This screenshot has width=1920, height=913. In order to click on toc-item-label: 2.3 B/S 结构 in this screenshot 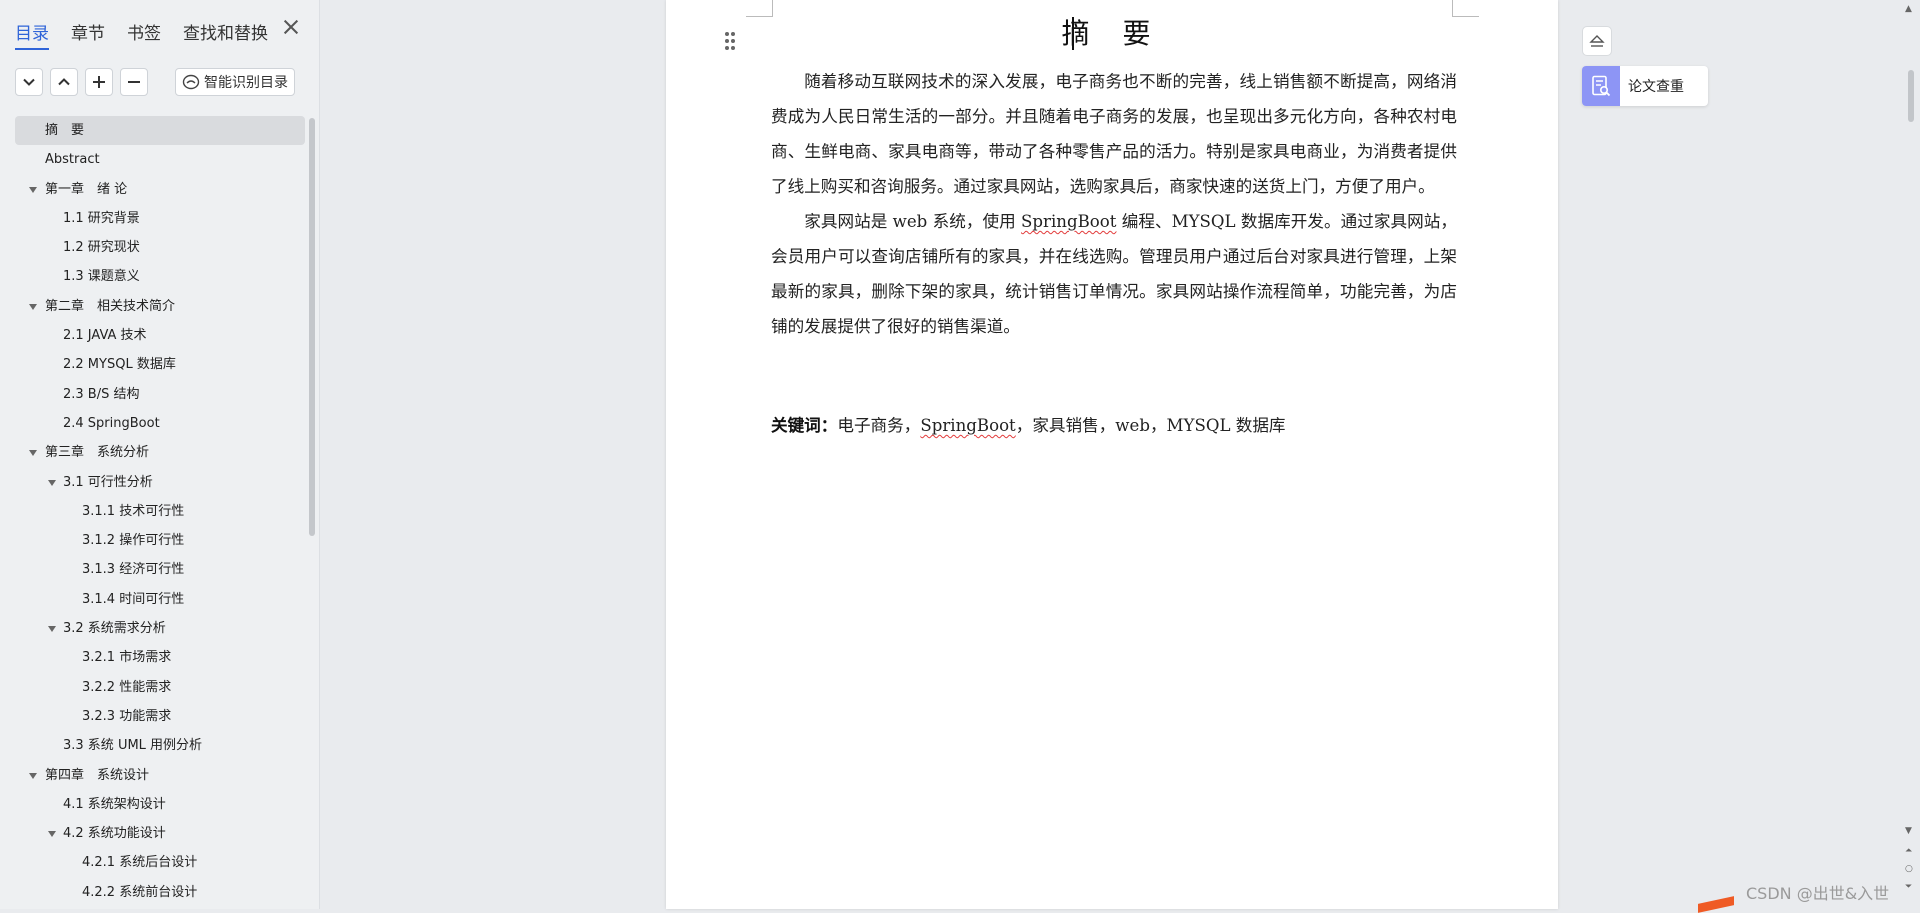, I will do `click(101, 394)`.